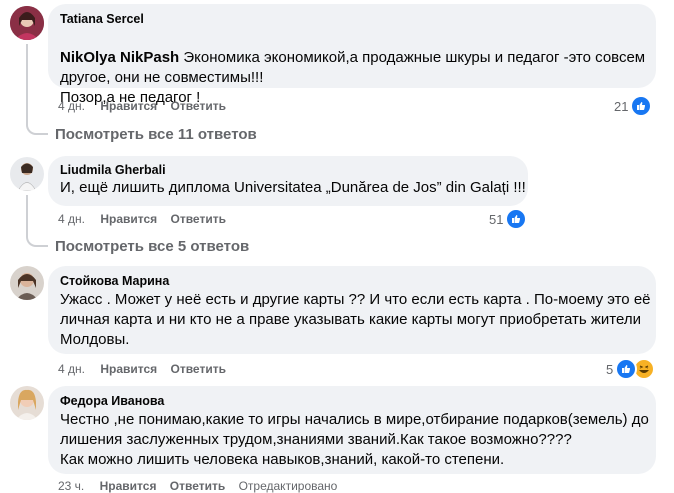 Image resolution: width=674 pixels, height=493 pixels. I want to click on reactions: 21, so click(633, 106).